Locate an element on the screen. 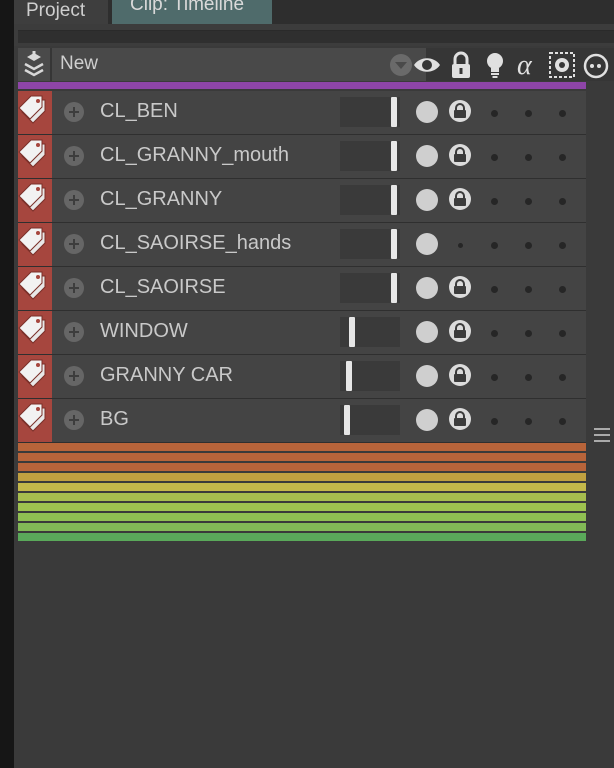 Image resolution: width=614 pixels, height=768 pixels. chevron-down-icon is located at coordinates (401, 65).